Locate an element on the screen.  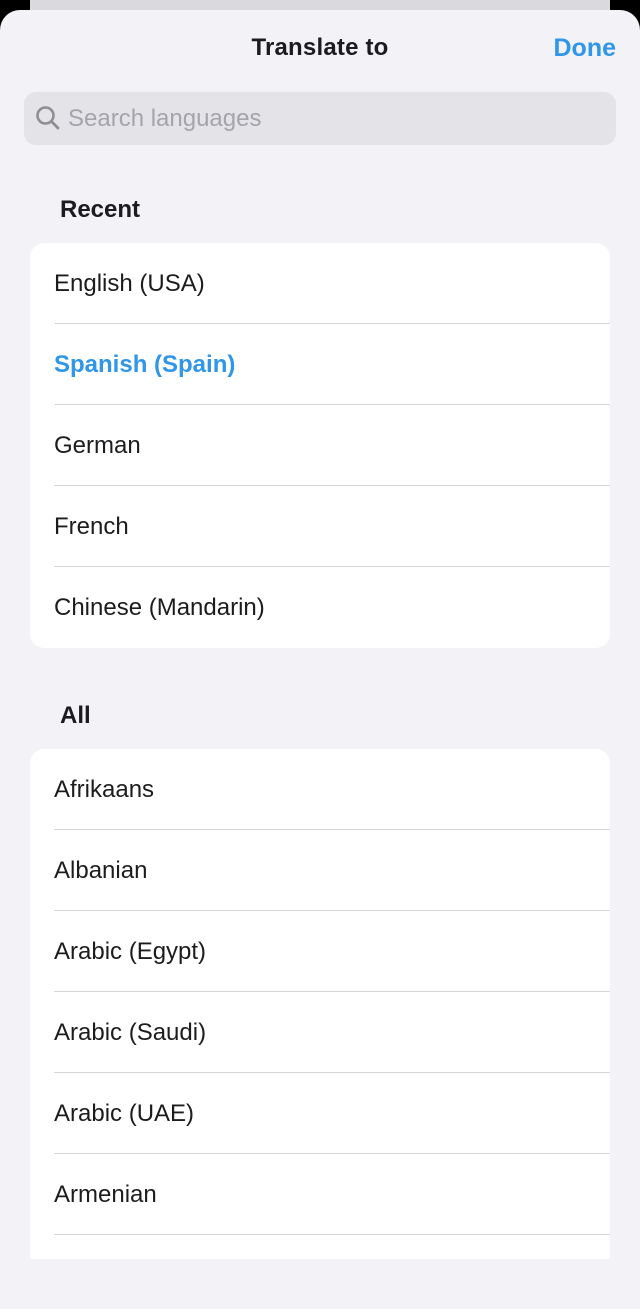
language-label: Chinese (Mandarin) is located at coordinates (159, 607).